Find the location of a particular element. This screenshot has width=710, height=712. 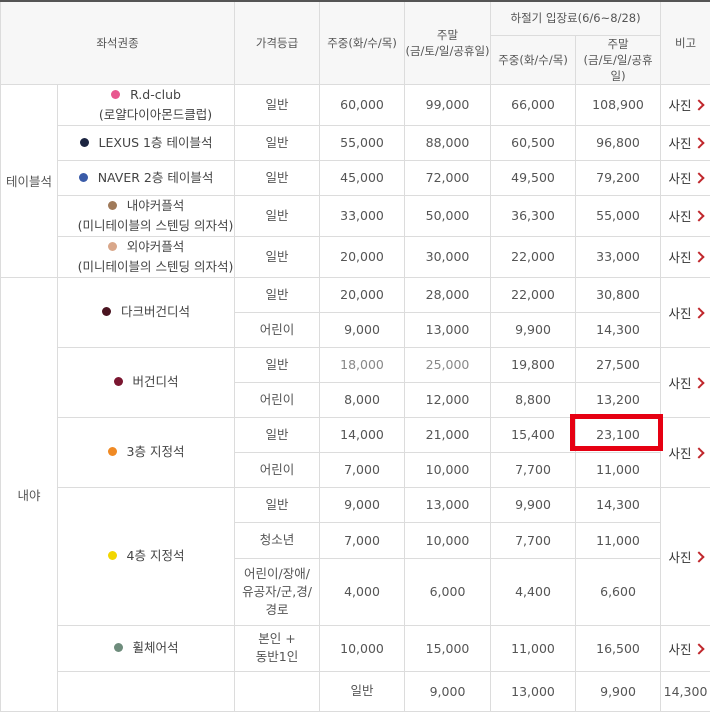

header-weekday: 주중(화/수/목) is located at coordinates (362, 42).